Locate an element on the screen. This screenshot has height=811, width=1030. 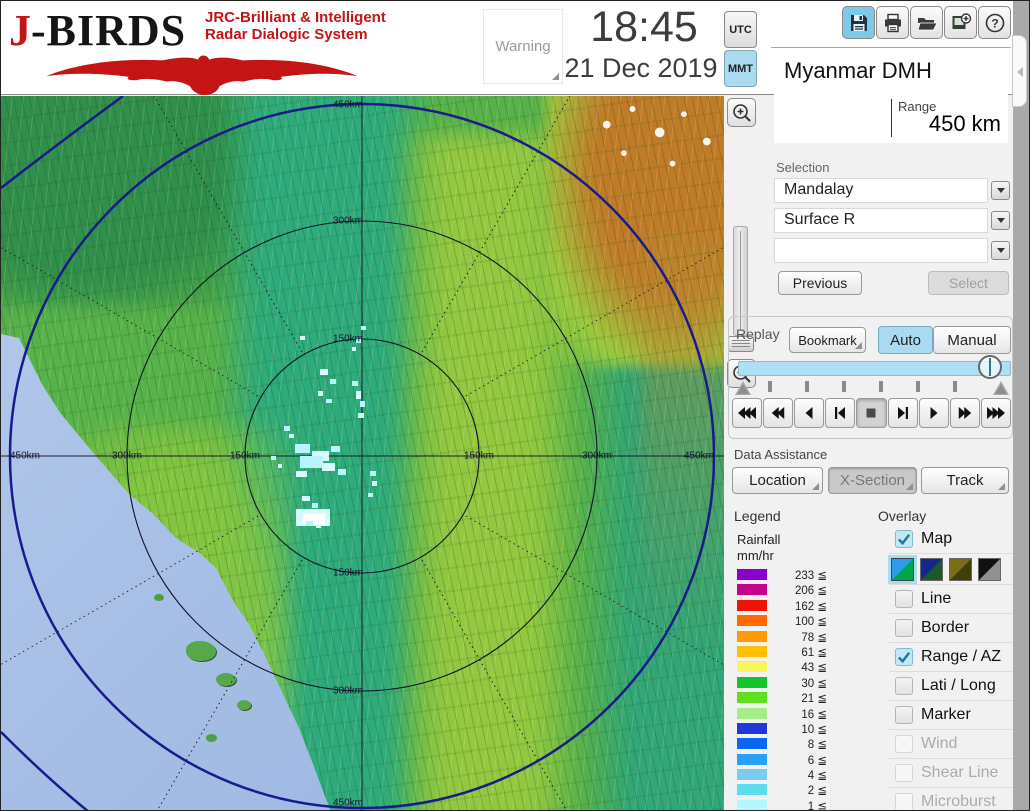
check-icon is located at coordinates (904, 658).